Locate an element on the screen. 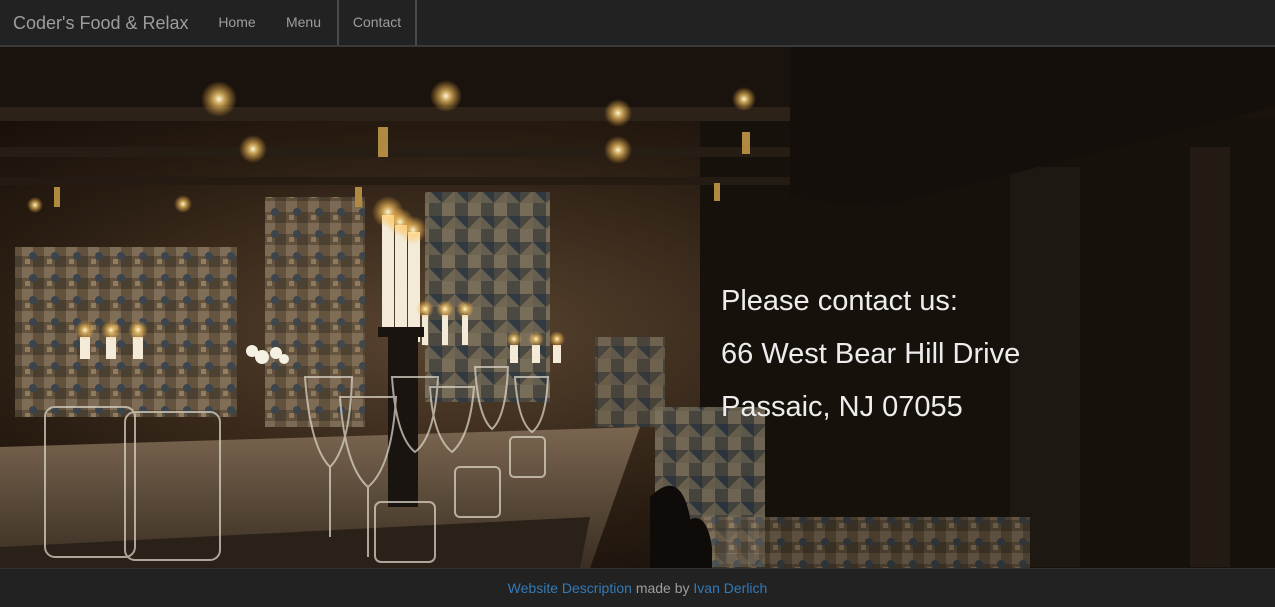 The width and height of the screenshot is (1275, 607). contact-heading: Please contact us: is located at coordinates (839, 301).